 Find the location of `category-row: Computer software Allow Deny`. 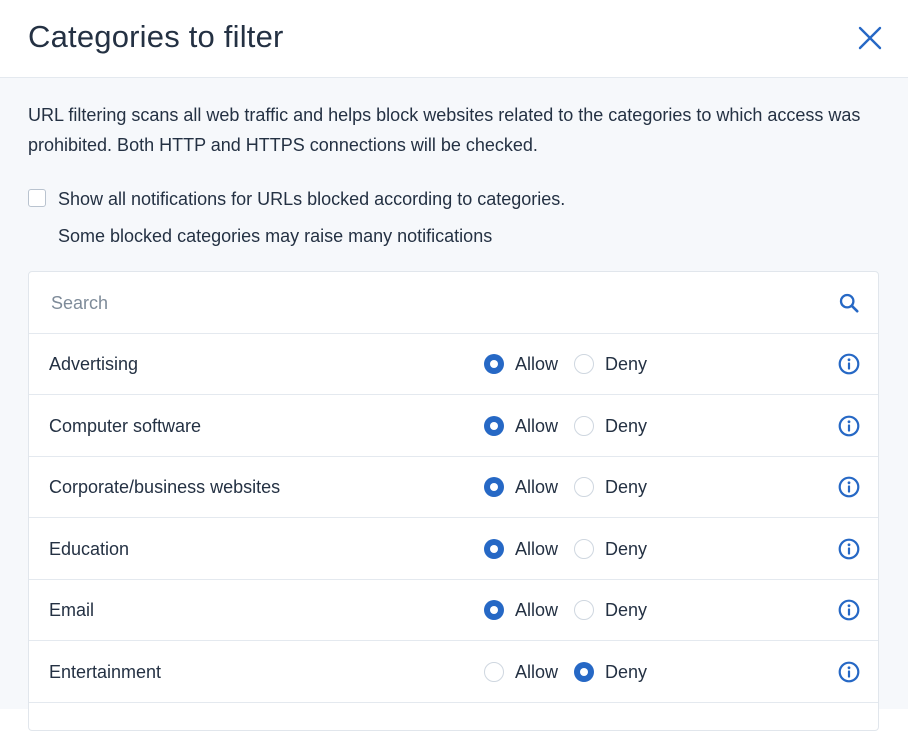

category-row: Computer software Allow Deny is located at coordinates (453, 426).